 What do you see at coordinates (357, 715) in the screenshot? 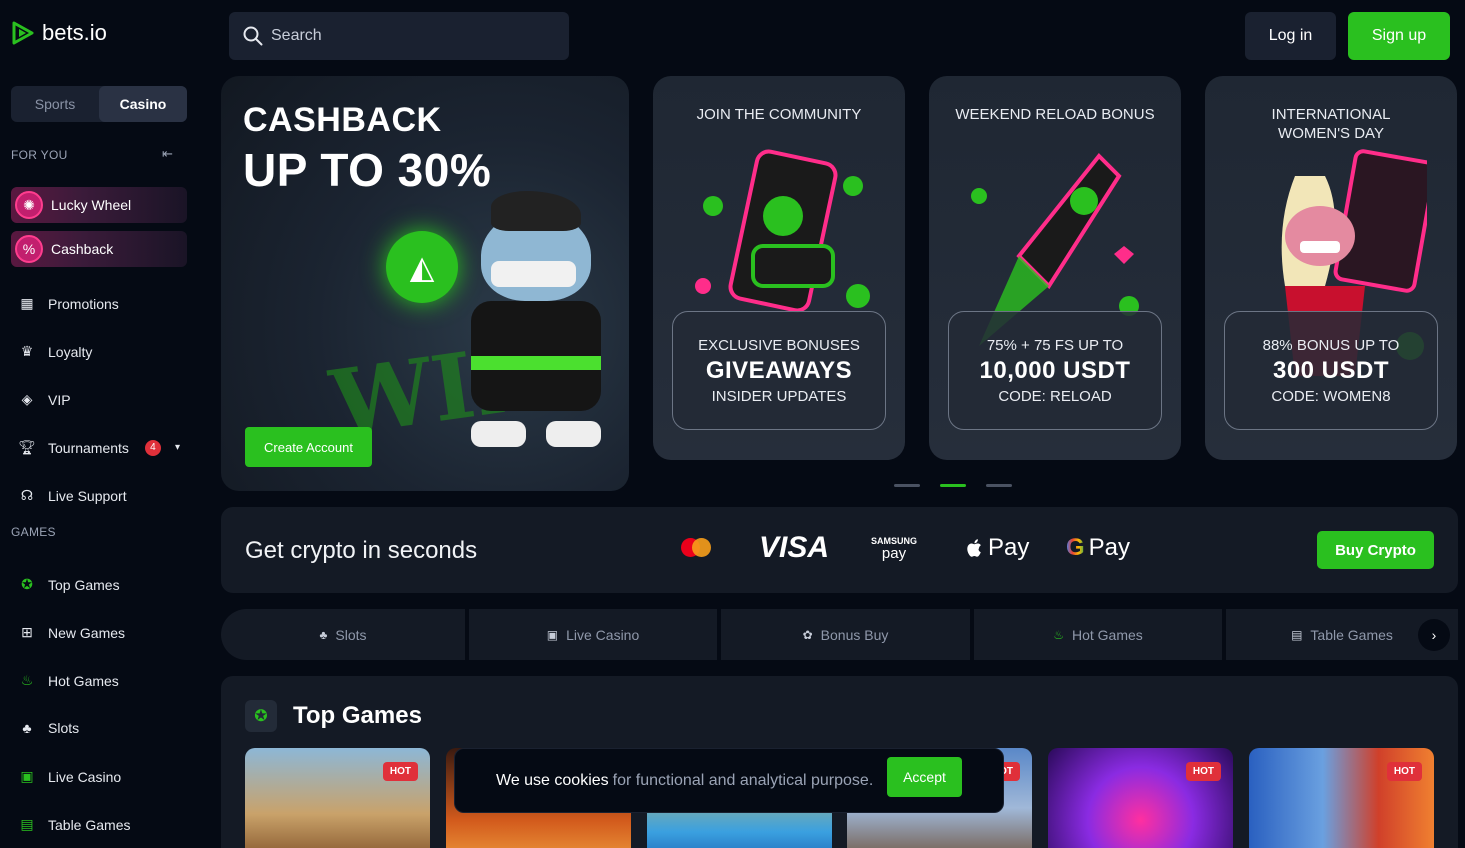
I see `section-title: Top Games` at bounding box center [357, 715].